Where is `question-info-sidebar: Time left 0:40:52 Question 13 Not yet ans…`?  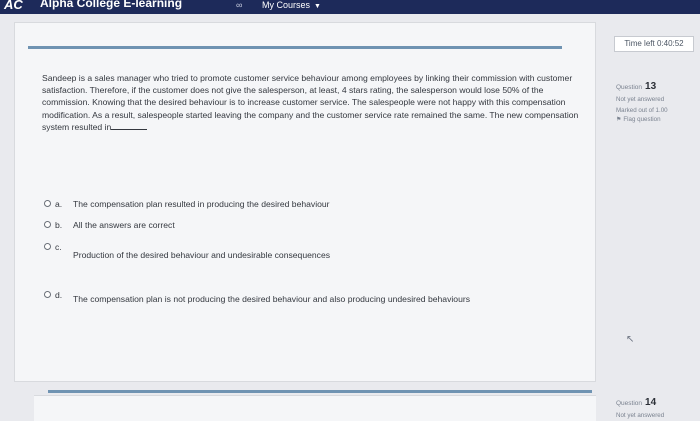 question-info-sidebar: Time left 0:40:52 Question 13 Not yet ans… is located at coordinates (652, 210).